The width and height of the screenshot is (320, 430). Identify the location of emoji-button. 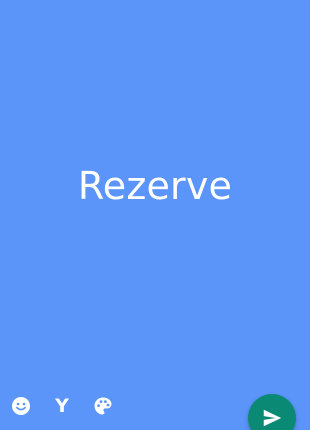
(21, 406).